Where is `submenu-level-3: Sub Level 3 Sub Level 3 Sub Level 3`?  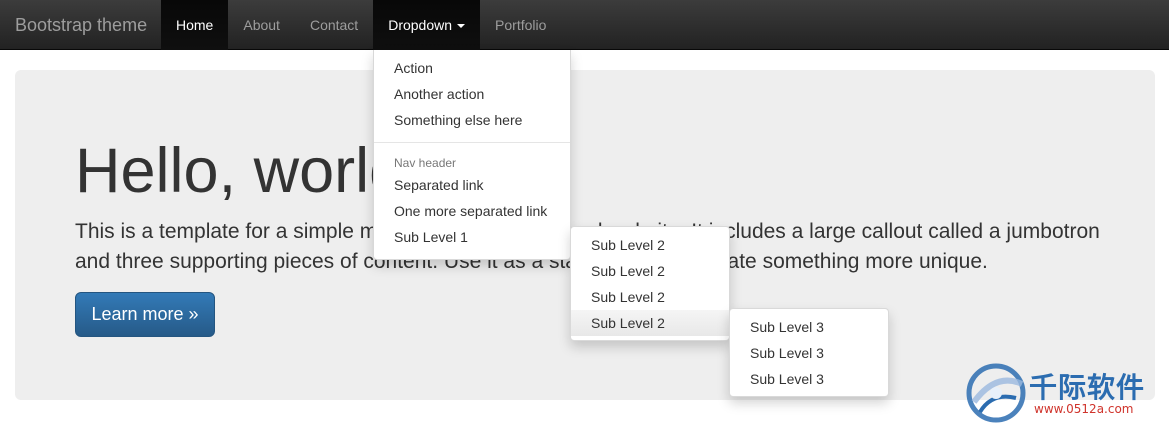 submenu-level-3: Sub Level 3 Sub Level 3 Sub Level 3 is located at coordinates (809, 352).